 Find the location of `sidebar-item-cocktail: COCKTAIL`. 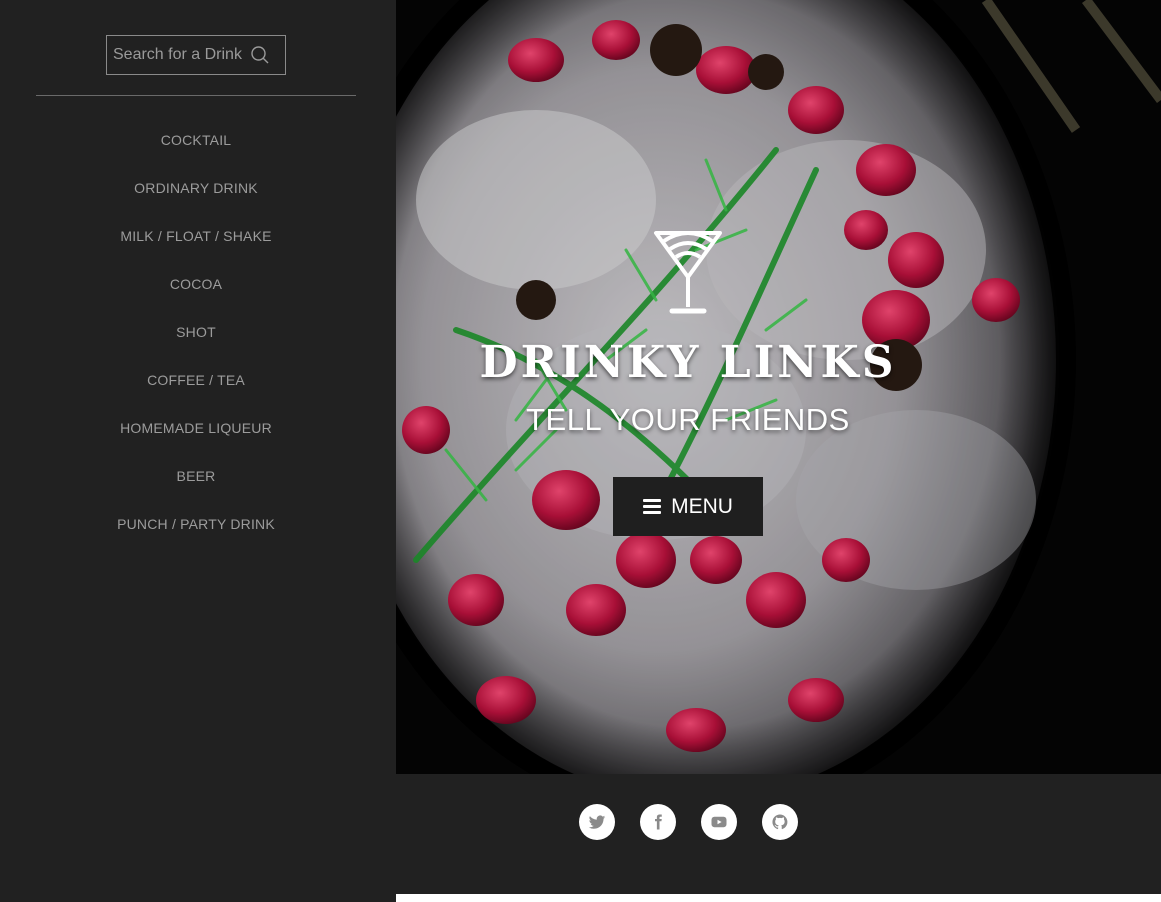

sidebar-item-cocktail: COCKTAIL is located at coordinates (196, 140).